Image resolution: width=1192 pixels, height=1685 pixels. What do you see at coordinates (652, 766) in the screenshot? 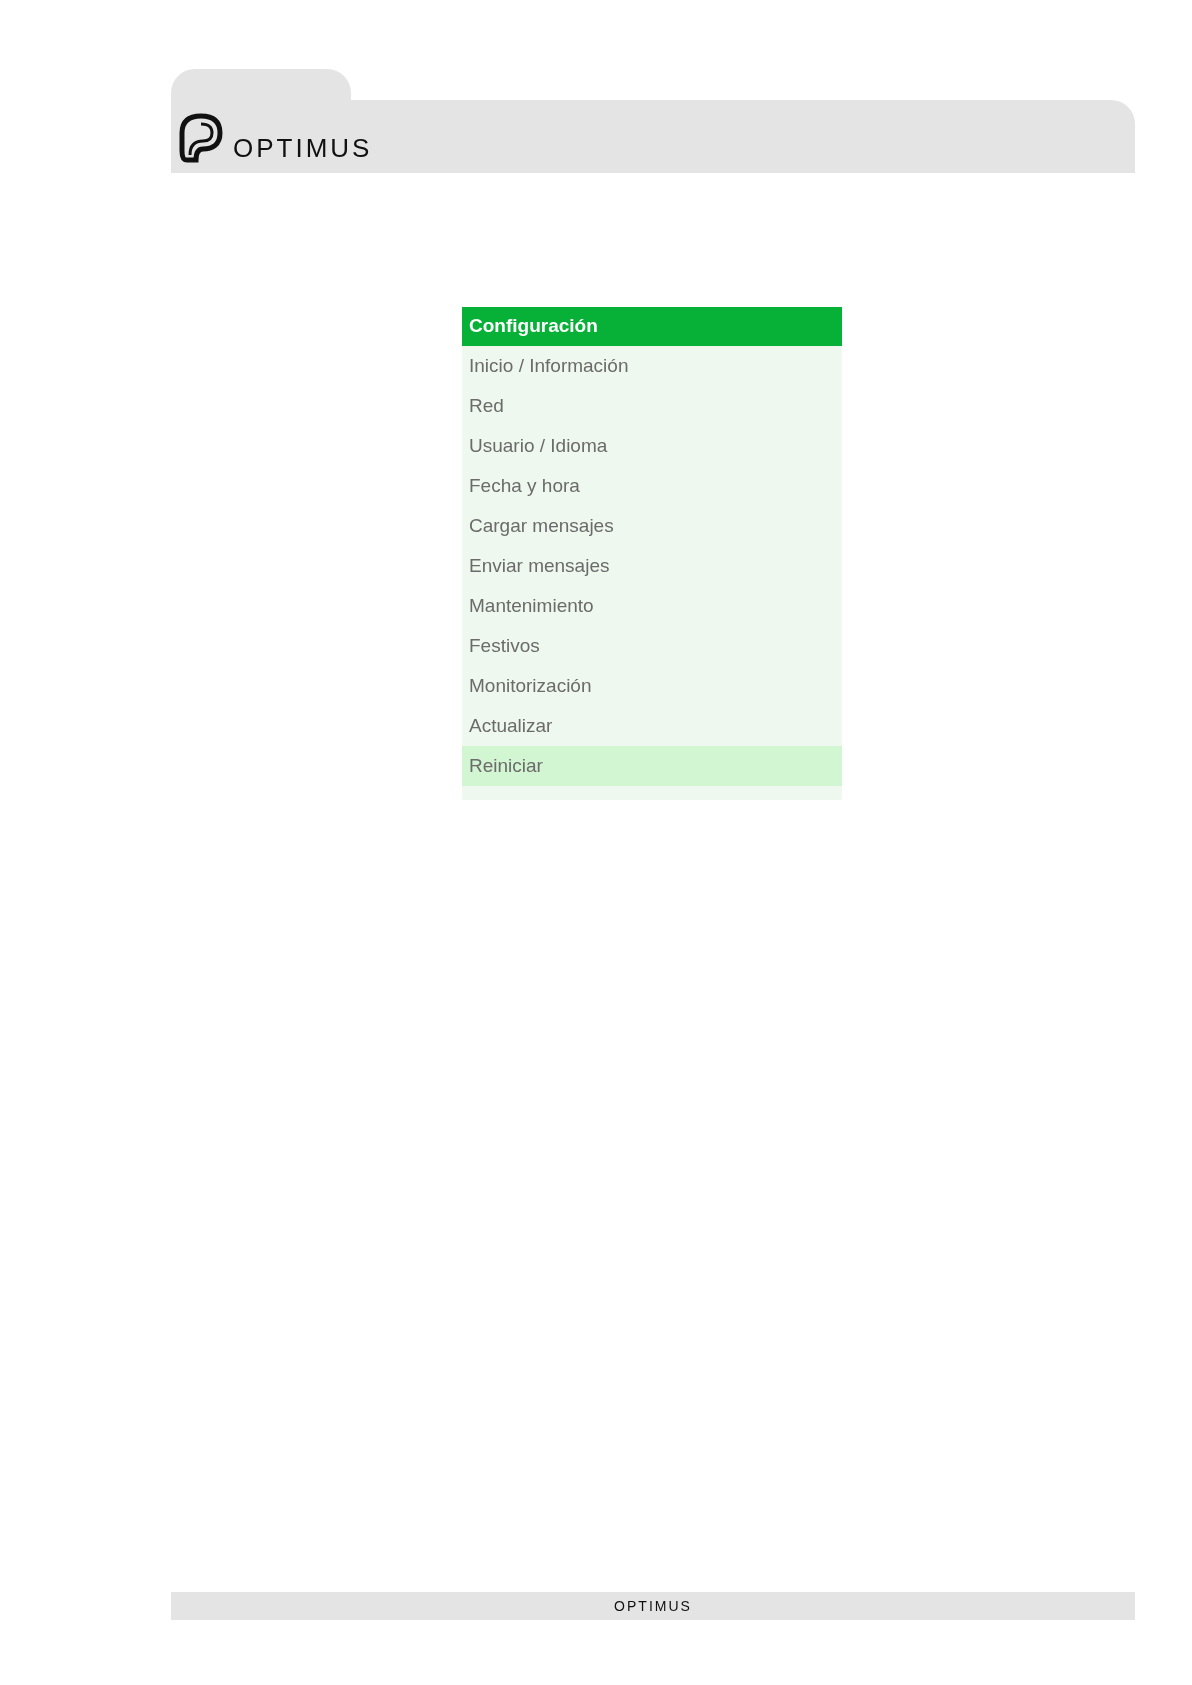
I see `menu-item: Reiniciar` at bounding box center [652, 766].